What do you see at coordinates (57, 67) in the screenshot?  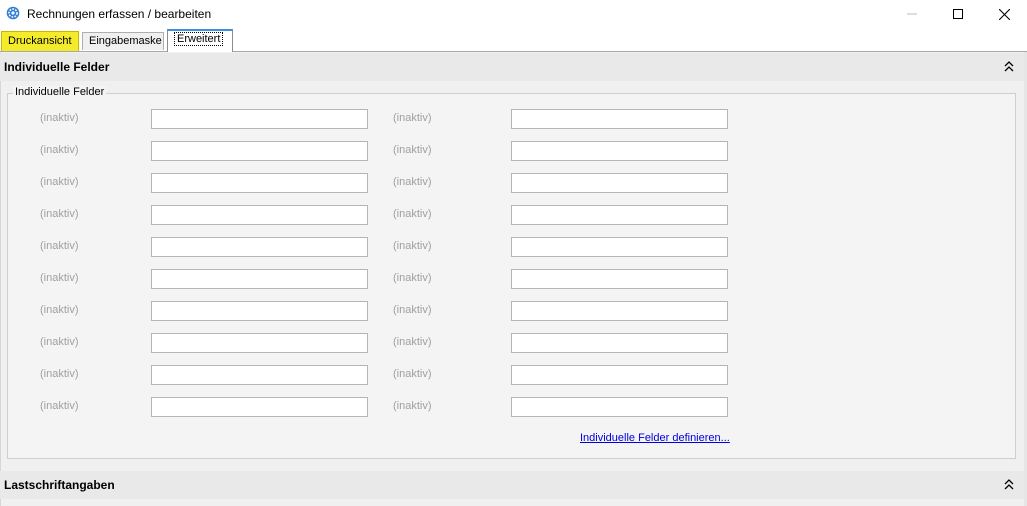 I see `section-title: Individuelle Felder` at bounding box center [57, 67].